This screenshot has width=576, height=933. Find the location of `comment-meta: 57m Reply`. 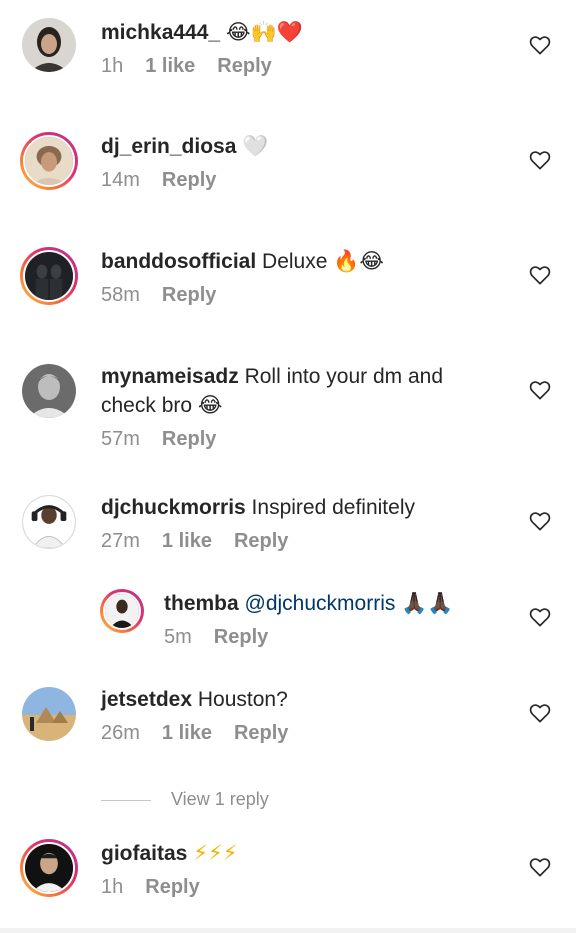

comment-meta: 57m Reply is located at coordinates (291, 439).